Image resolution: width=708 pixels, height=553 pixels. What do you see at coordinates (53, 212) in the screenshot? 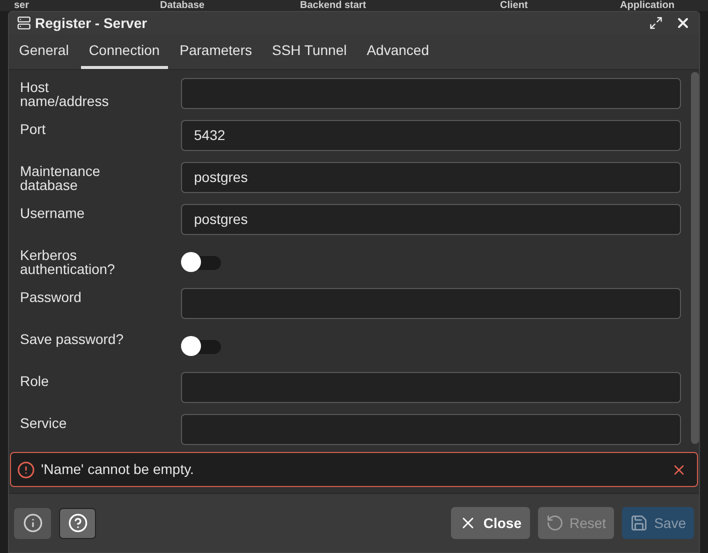
I see `field-label: Username` at bounding box center [53, 212].